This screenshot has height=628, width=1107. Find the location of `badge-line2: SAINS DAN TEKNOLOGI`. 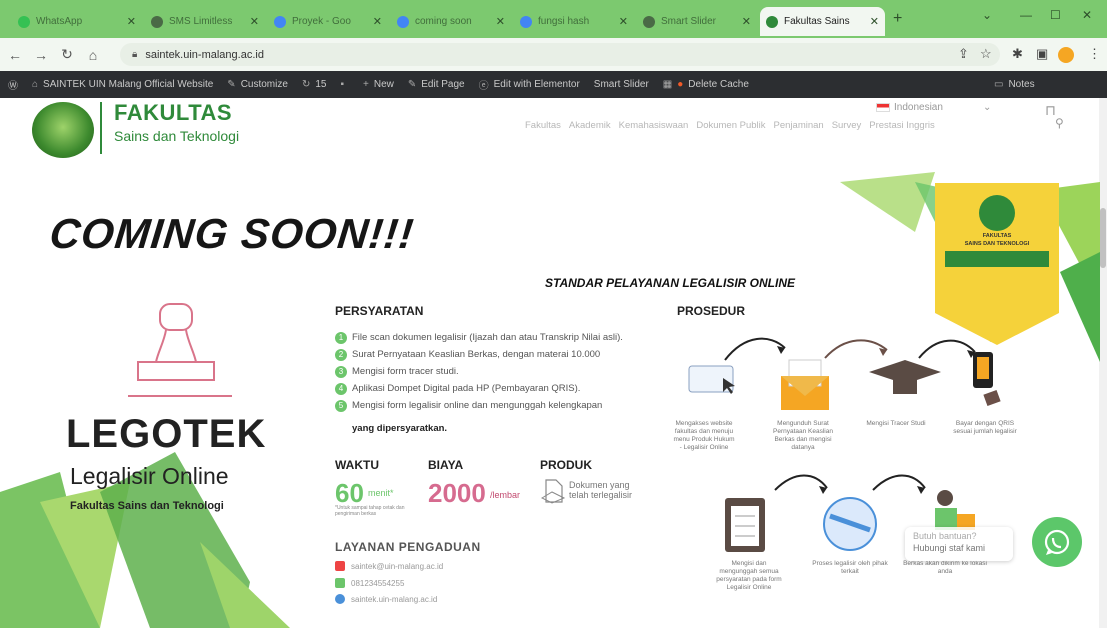

badge-line2: SAINS DAN TEKNOLOGI is located at coordinates (997, 244).